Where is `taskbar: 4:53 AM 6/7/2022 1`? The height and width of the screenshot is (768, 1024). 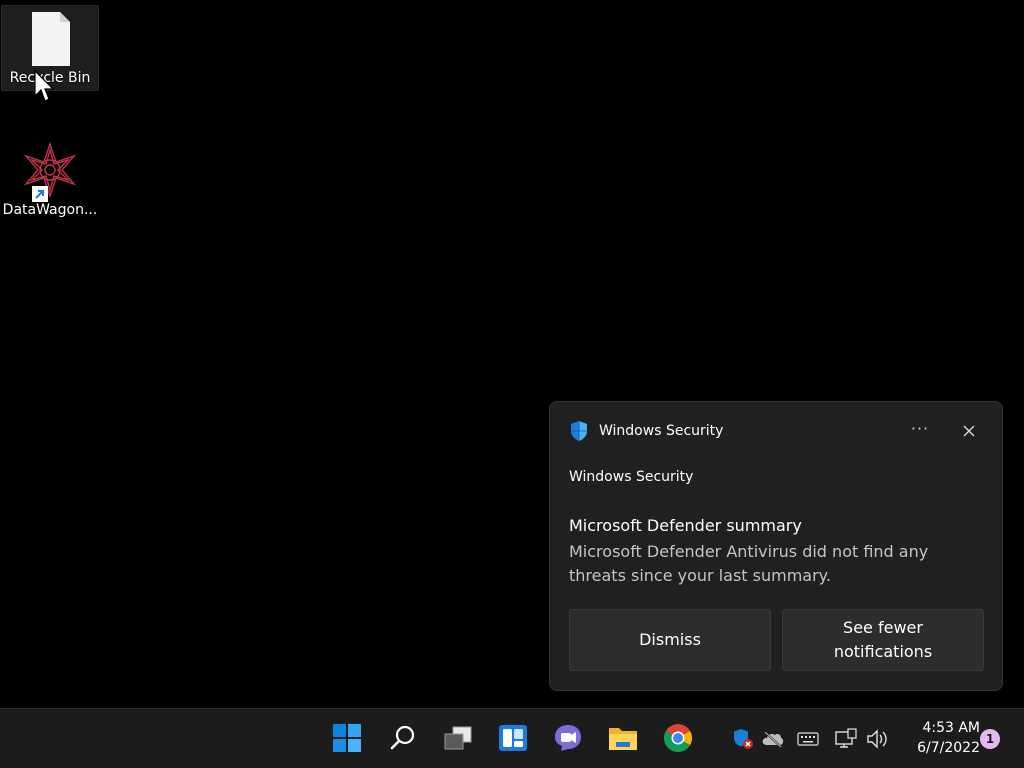
taskbar: 4:53 AM 6/7/2022 1 is located at coordinates (512, 738).